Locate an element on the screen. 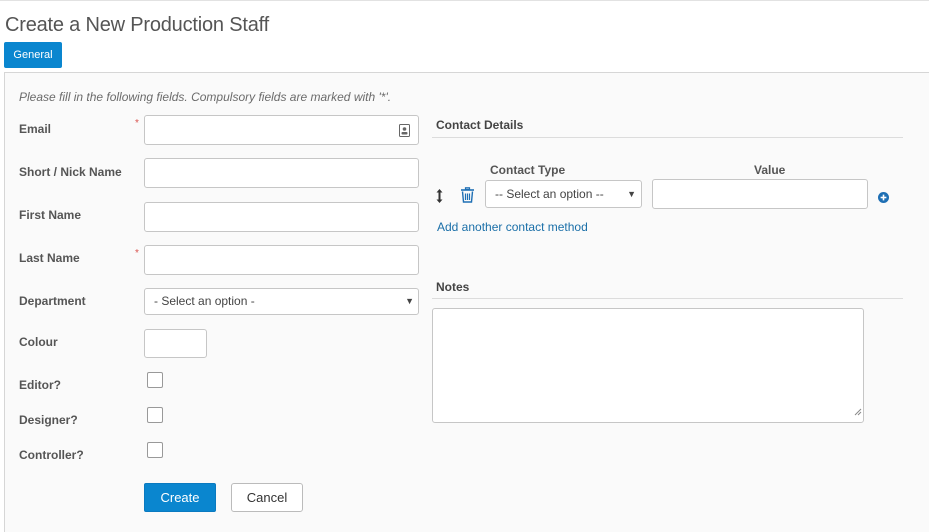  tab-general: General is located at coordinates (33, 55).